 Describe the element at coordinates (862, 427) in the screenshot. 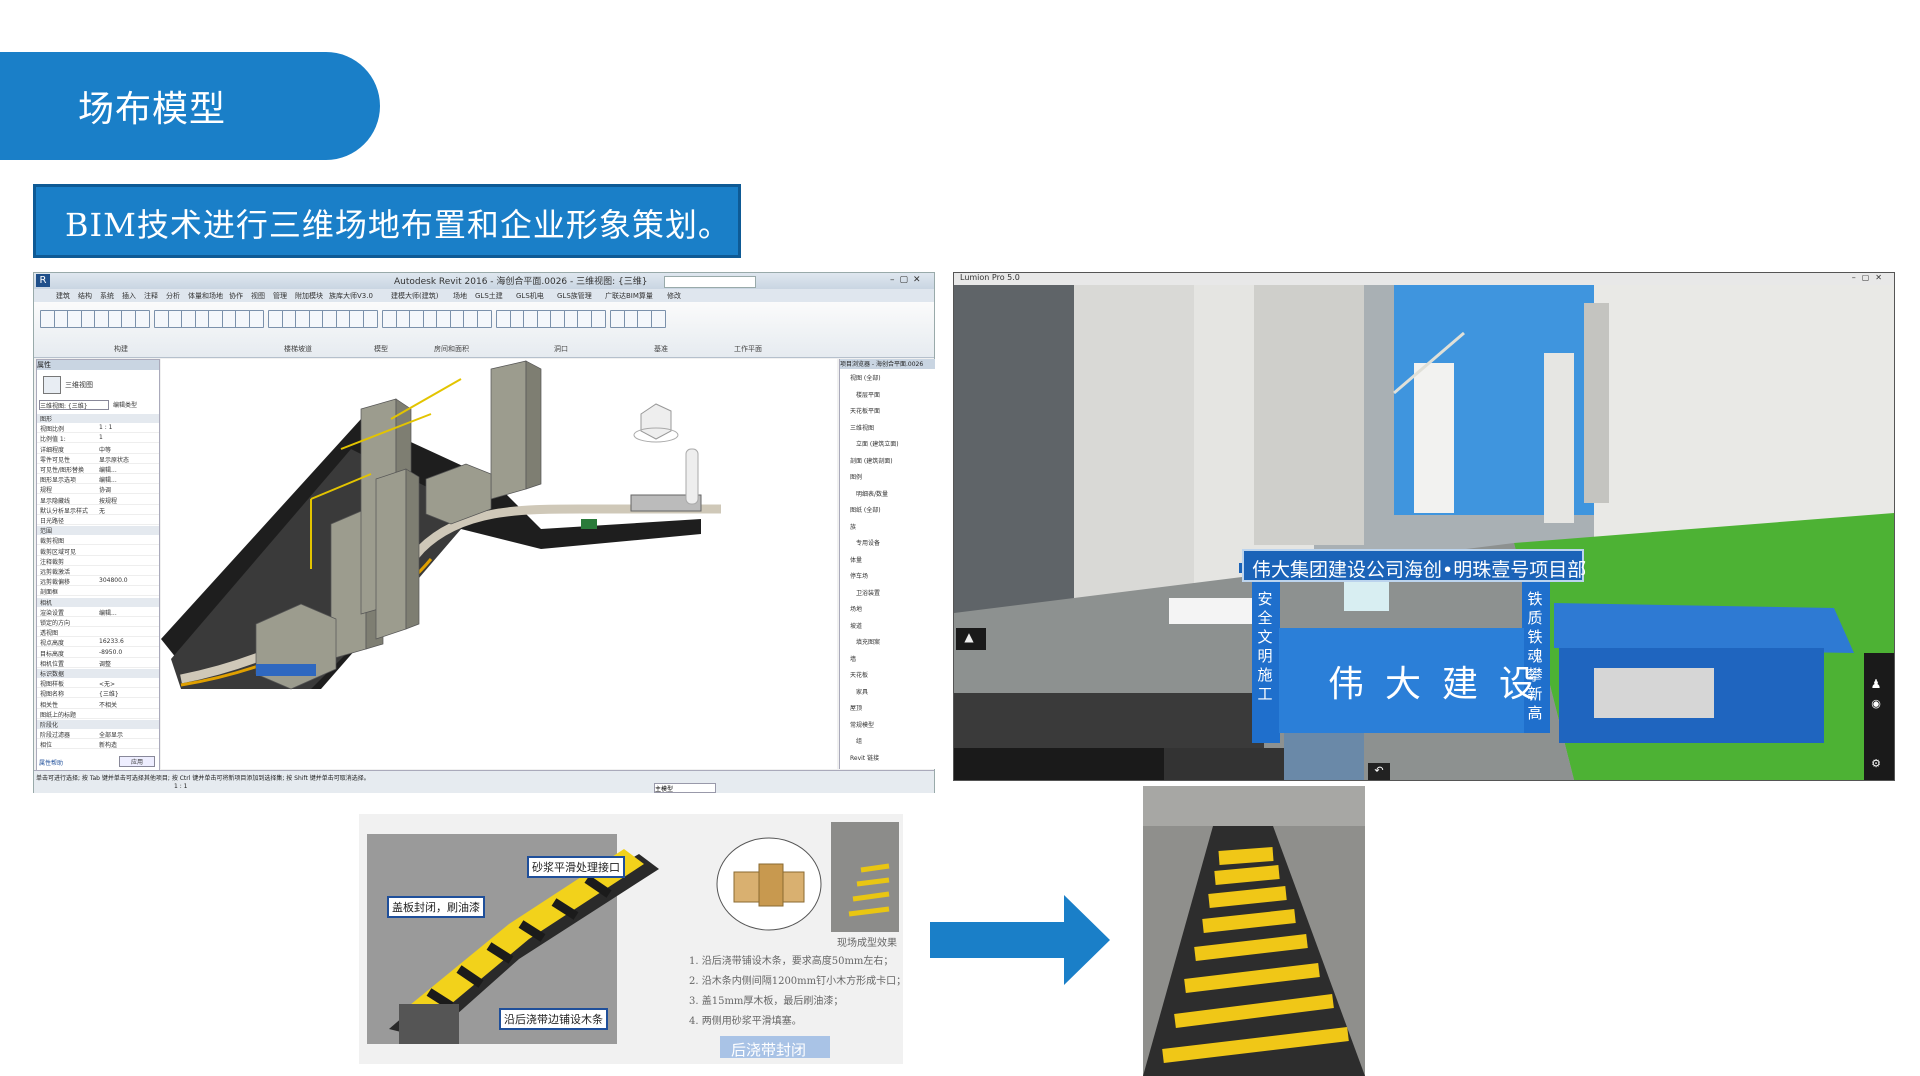

I see `browser-tree-item: 三维视图` at that location.